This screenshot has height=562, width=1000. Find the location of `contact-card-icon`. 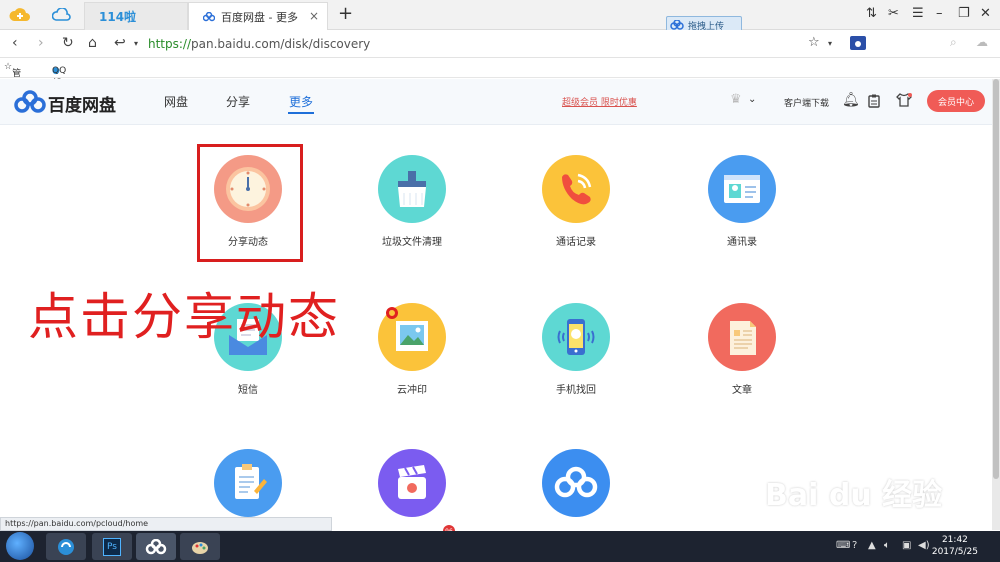

contact-card-icon is located at coordinates (742, 189).